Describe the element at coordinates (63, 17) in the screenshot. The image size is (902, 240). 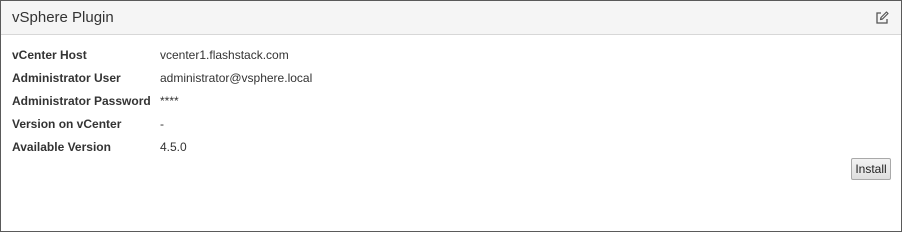
I see `panel-title: vSphere Plugin` at that location.